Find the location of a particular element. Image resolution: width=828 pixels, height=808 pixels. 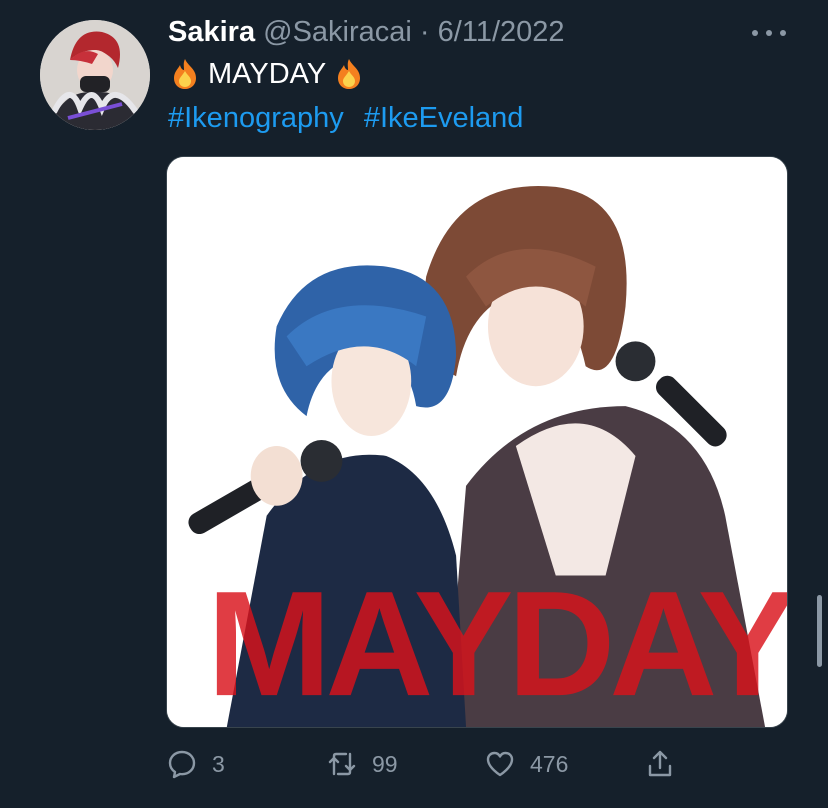

retweet-icon is located at coordinates (342, 764).